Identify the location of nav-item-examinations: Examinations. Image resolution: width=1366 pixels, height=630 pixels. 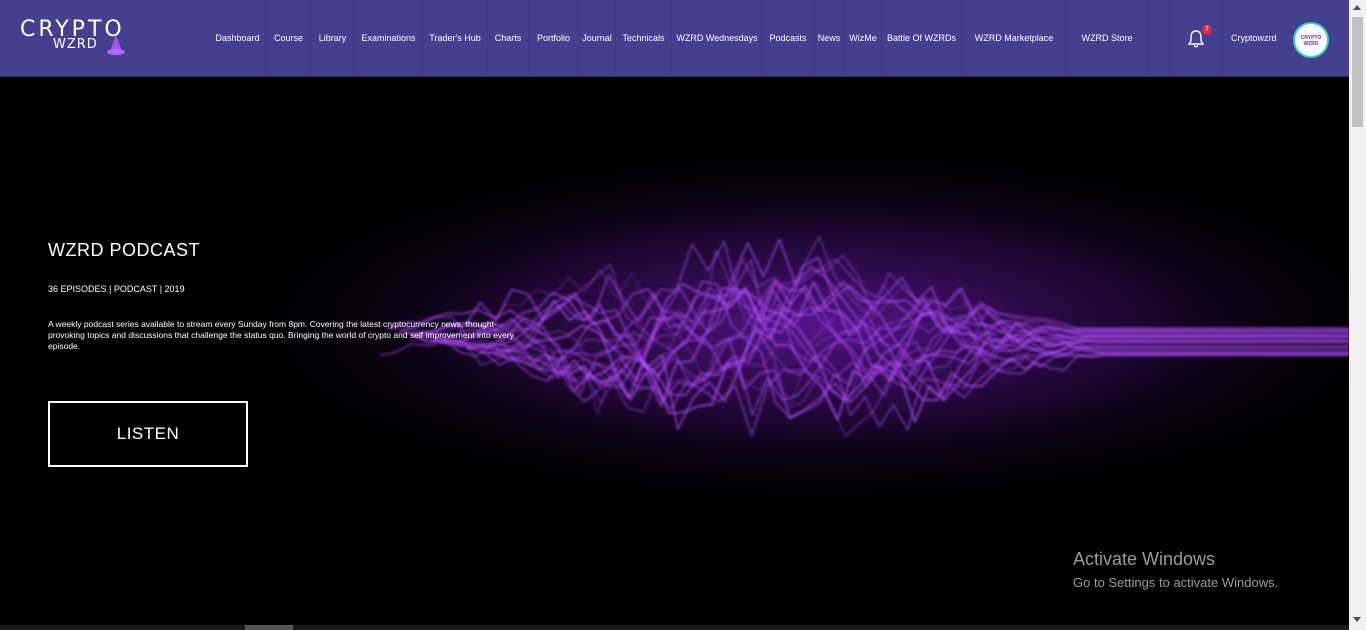
(389, 38).